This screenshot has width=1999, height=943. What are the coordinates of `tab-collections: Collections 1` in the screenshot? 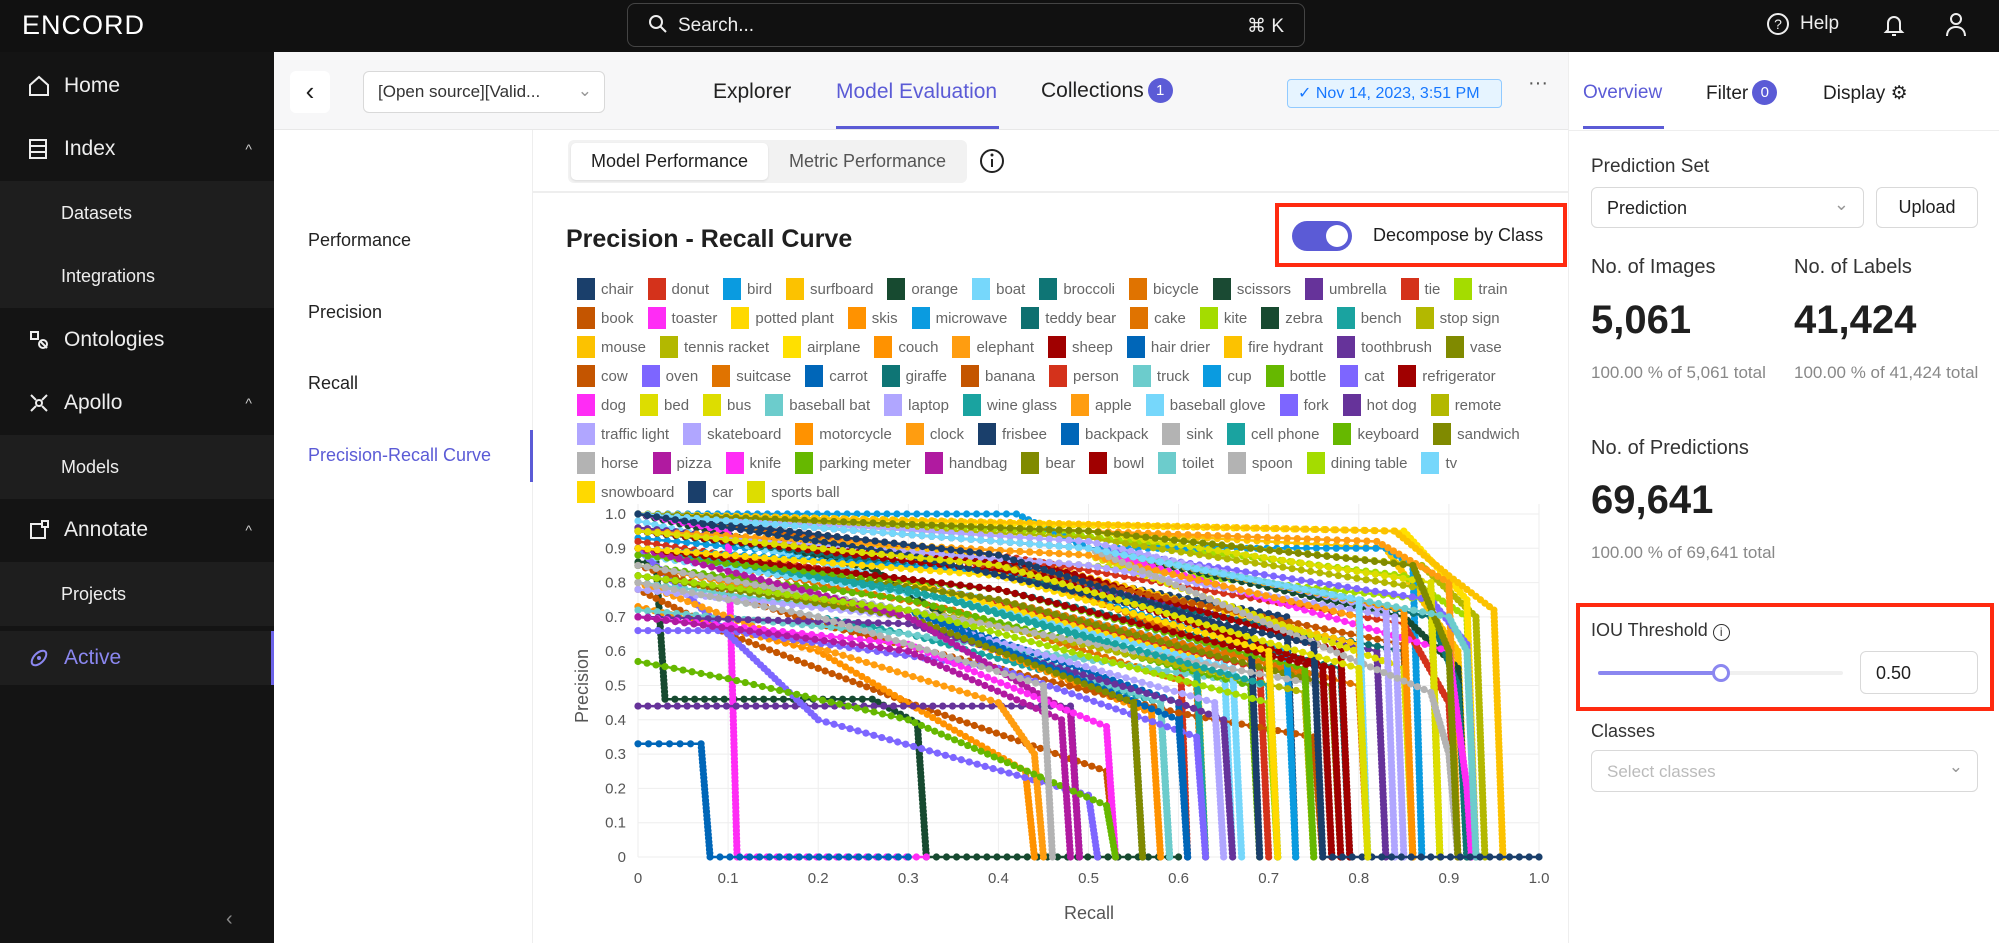 It's located at (1107, 90).